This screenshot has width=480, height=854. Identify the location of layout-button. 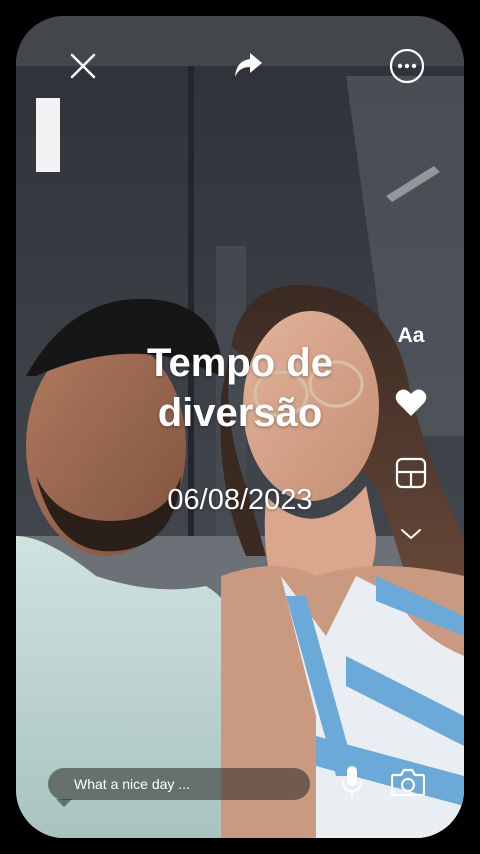
(411, 473).